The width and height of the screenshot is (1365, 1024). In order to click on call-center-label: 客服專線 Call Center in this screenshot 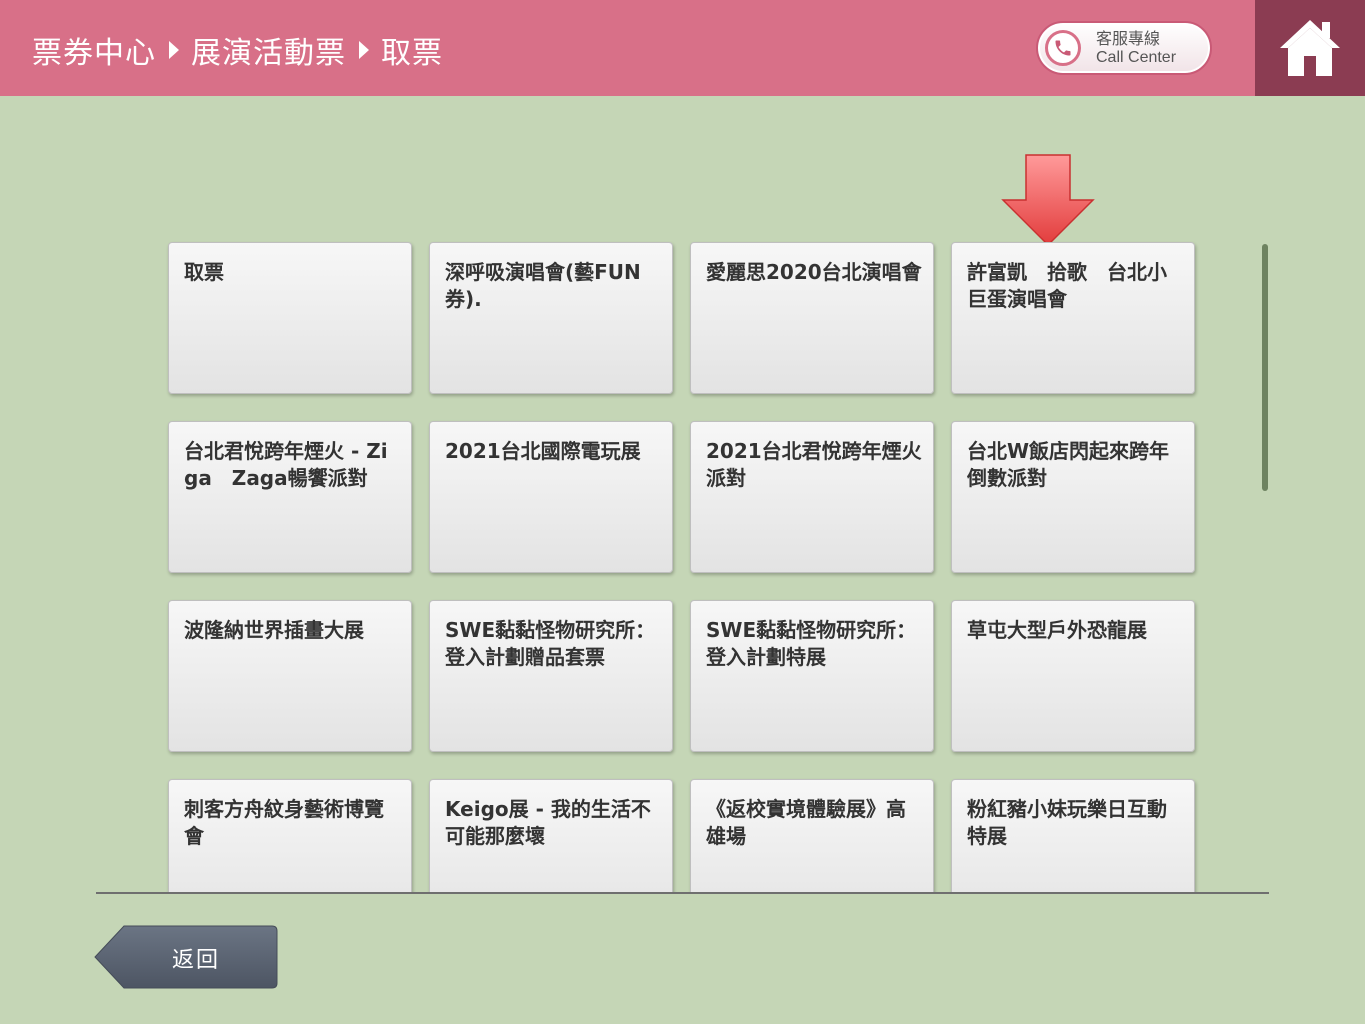, I will do `click(1136, 48)`.